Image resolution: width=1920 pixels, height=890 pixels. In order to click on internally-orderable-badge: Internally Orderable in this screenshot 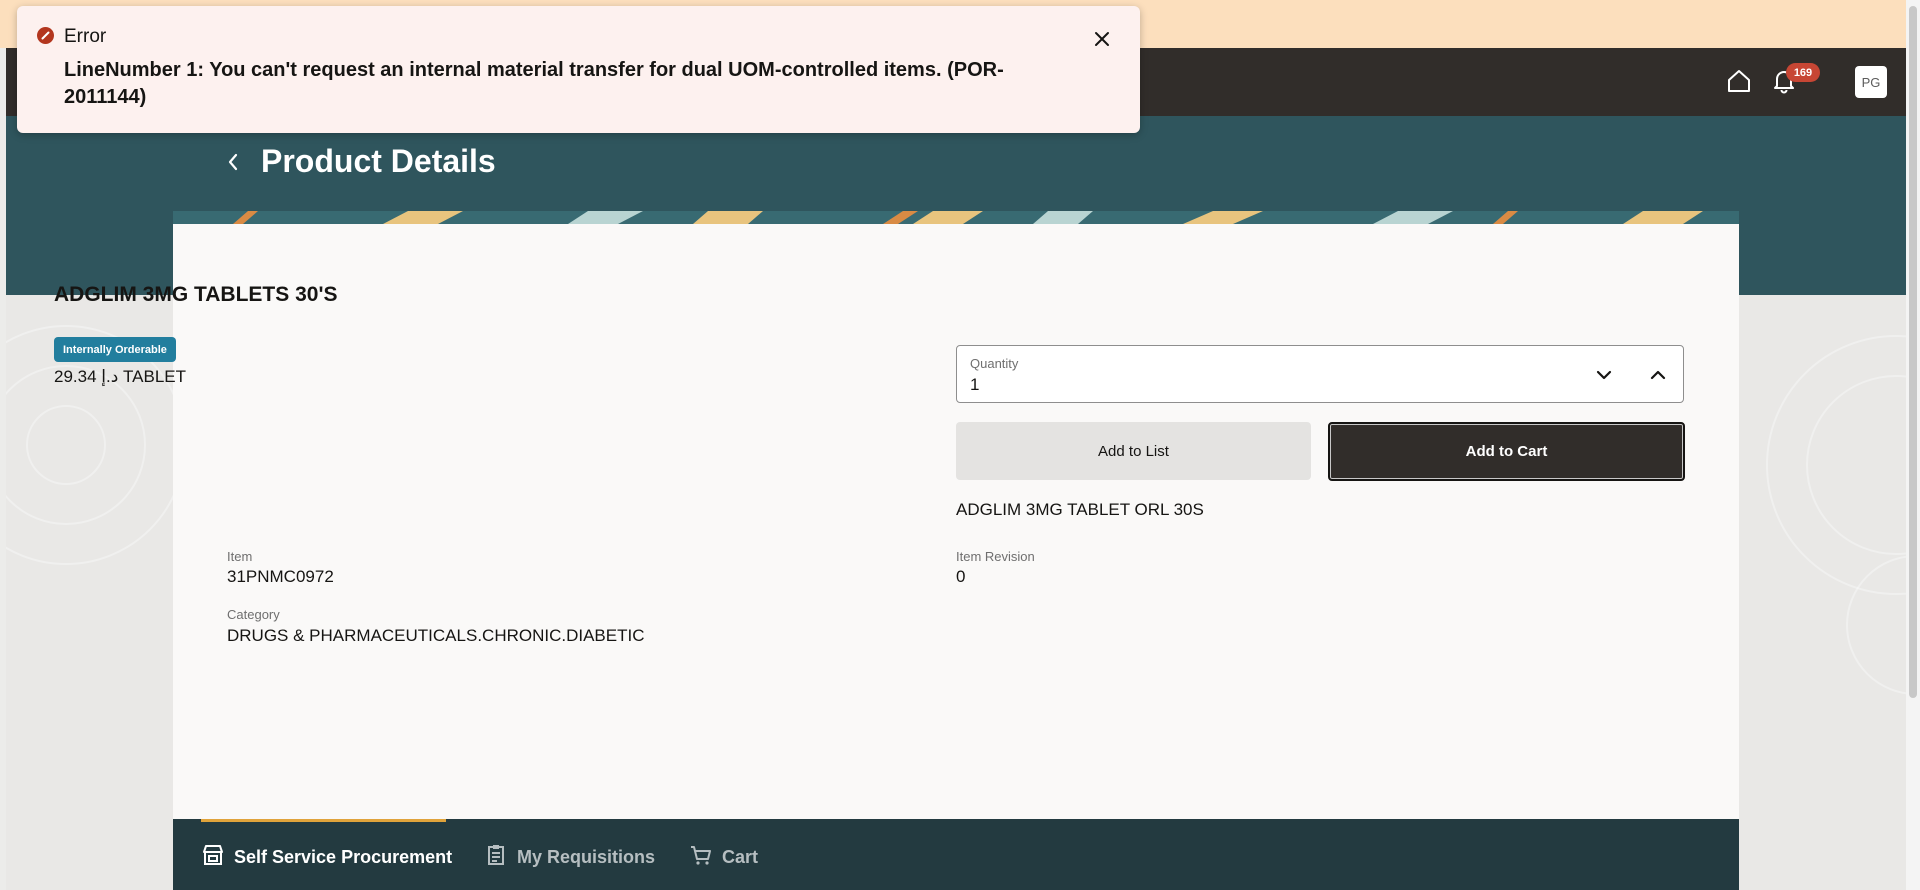, I will do `click(115, 349)`.